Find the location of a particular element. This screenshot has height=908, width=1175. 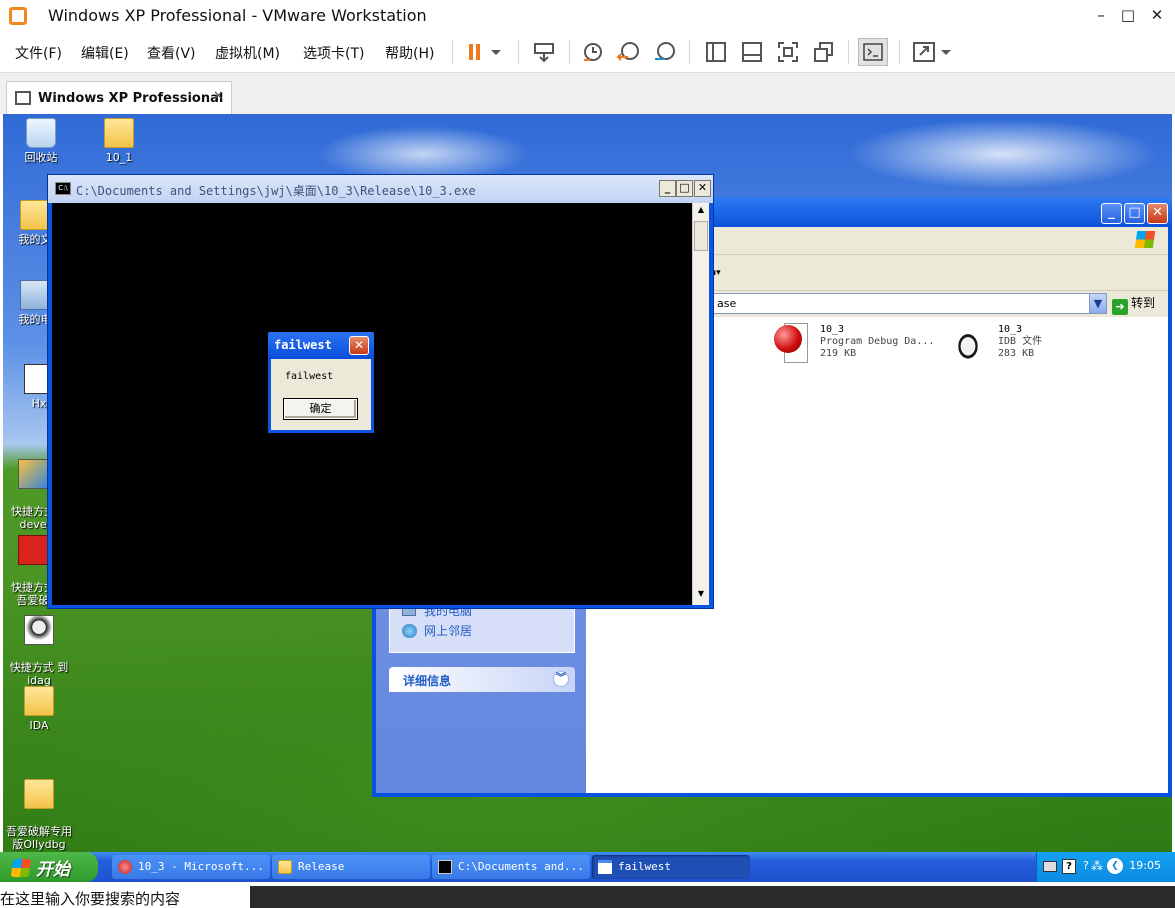

address-dropdown-icon: ▼ is located at coordinates (1098, 303).